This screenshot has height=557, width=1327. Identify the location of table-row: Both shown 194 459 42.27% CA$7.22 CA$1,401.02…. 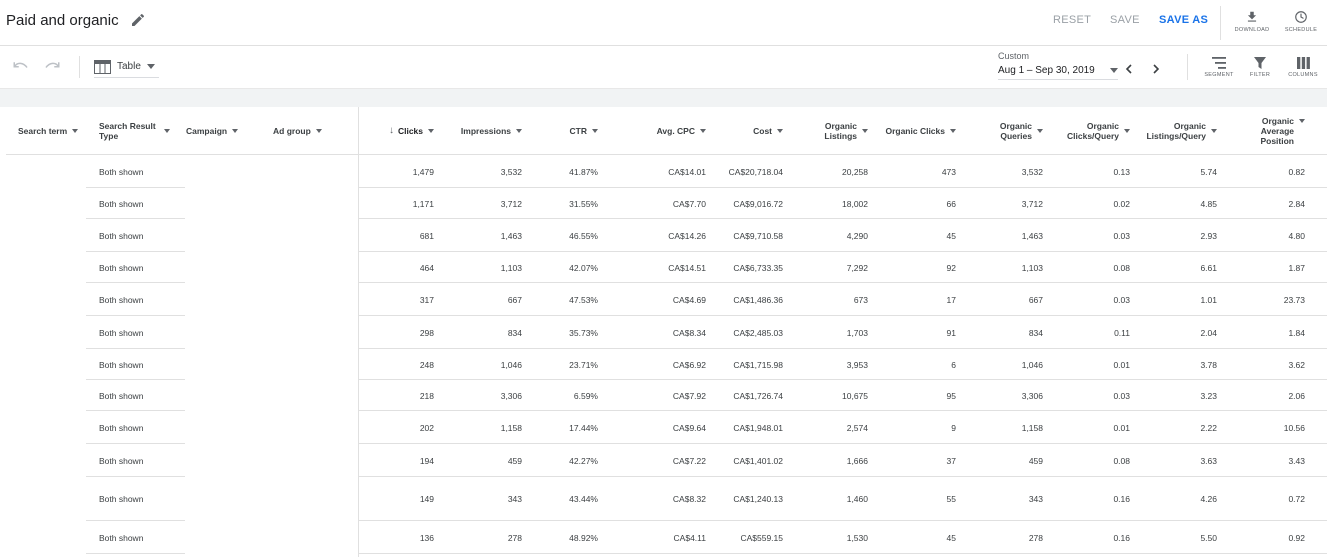
(666, 460).